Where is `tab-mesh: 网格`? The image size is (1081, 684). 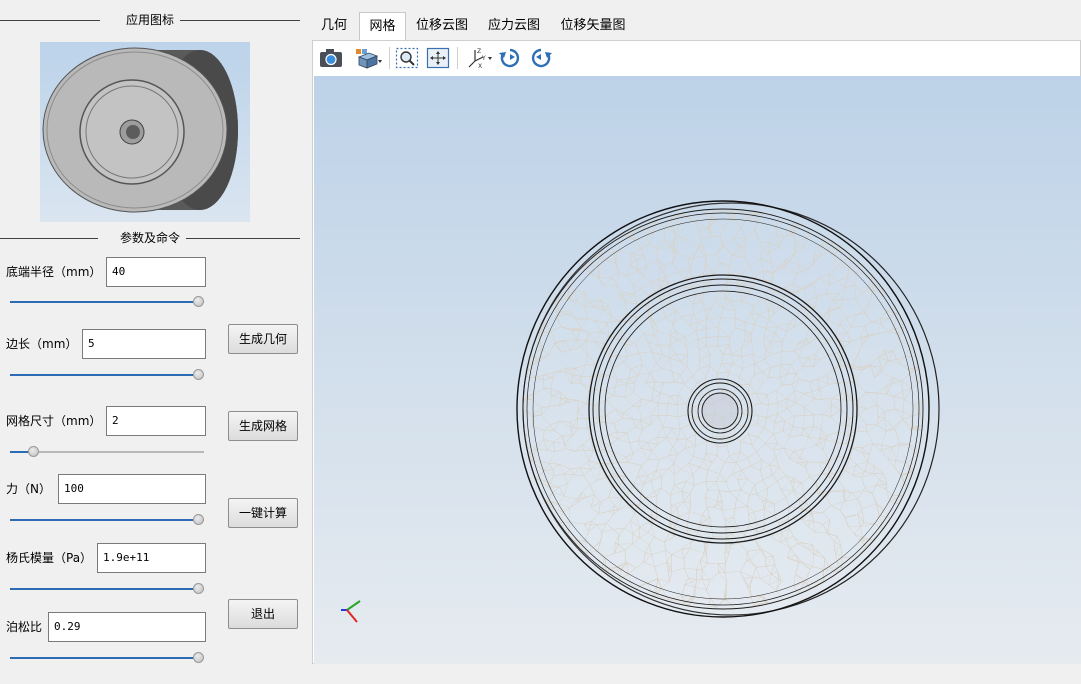 tab-mesh: 网格 is located at coordinates (382, 26).